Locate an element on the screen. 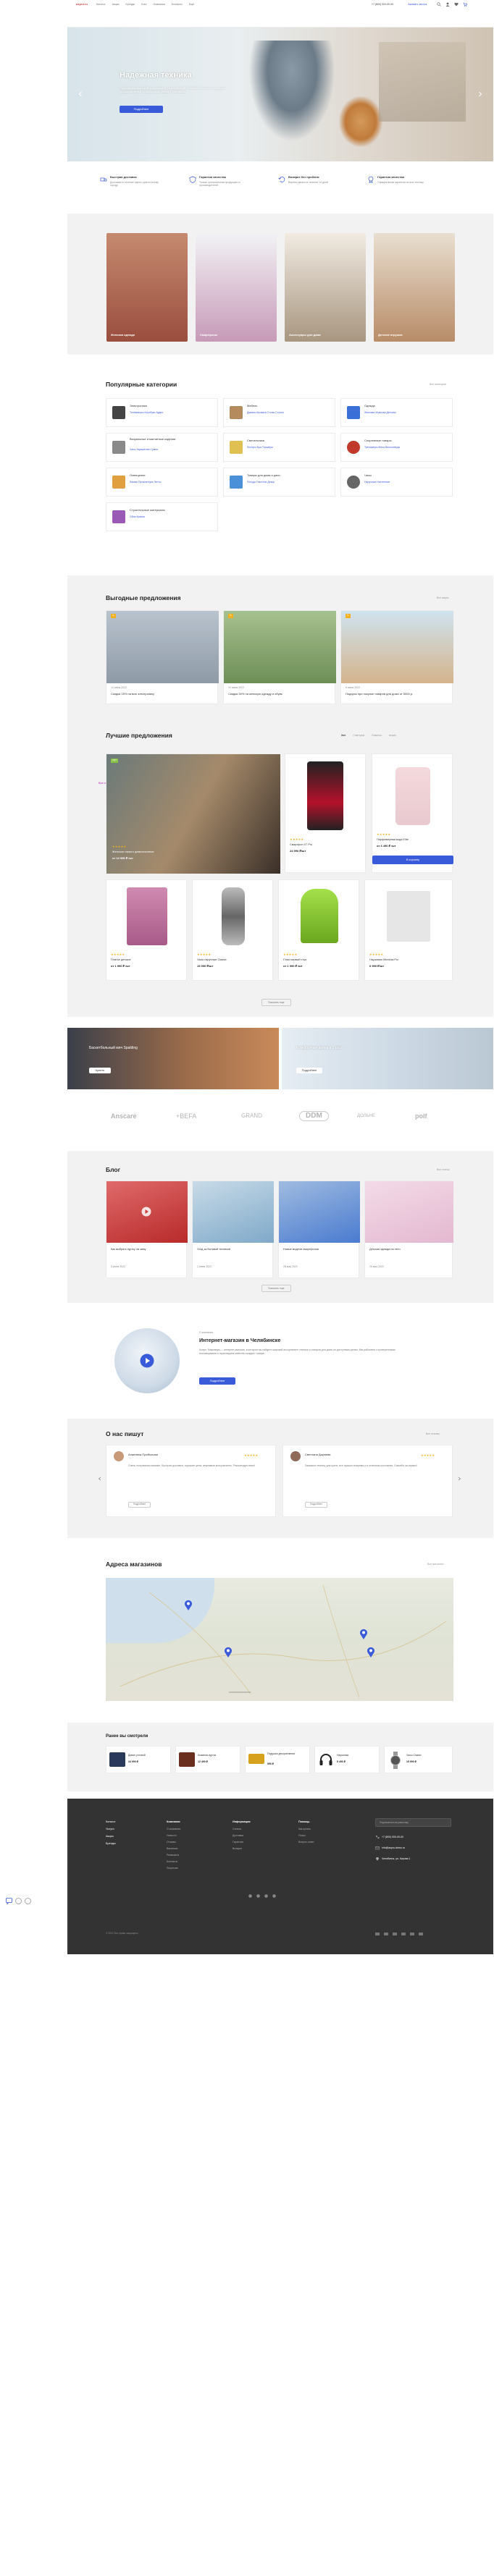  nav-item: Компания is located at coordinates (159, 4).